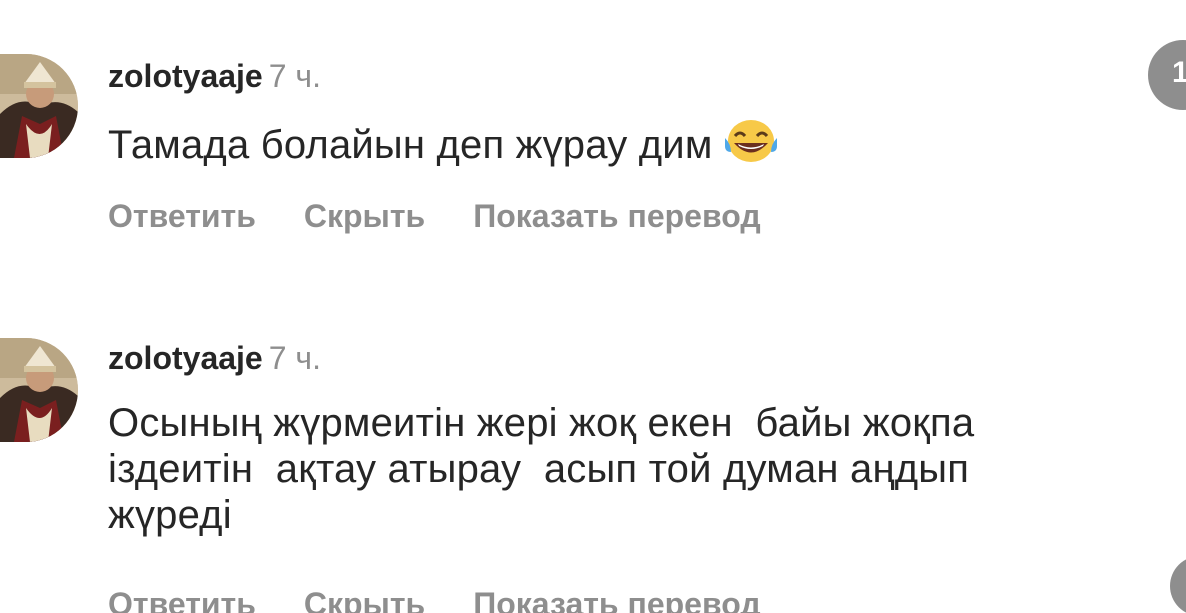 Image resolution: width=1186 pixels, height=613 pixels. I want to click on avatar-image, so click(39, 390).